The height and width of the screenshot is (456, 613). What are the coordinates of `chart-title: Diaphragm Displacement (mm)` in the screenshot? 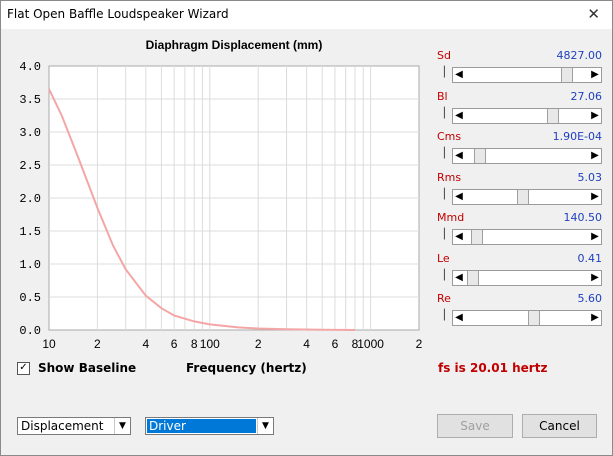 It's located at (234, 45).